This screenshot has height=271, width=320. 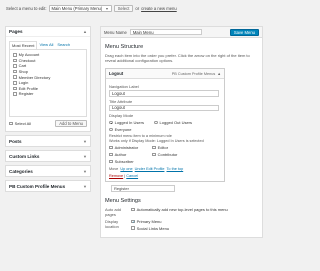 What do you see at coordinates (23, 45) in the screenshot?
I see `tab-most-recent: Most Recent` at bounding box center [23, 45].